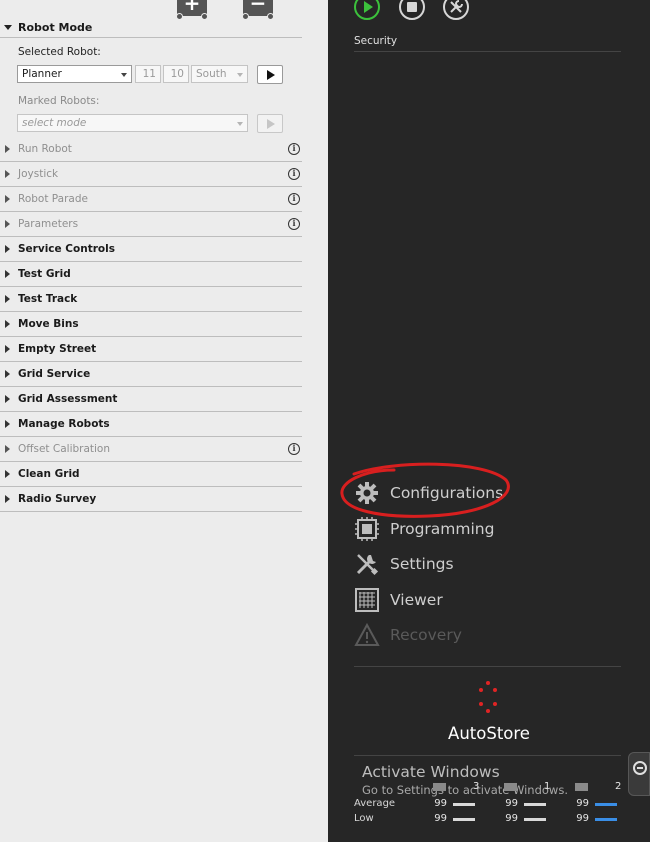 The width and height of the screenshot is (650, 842). I want to click on robot-mode-header: Robot Mode, so click(151, 28).